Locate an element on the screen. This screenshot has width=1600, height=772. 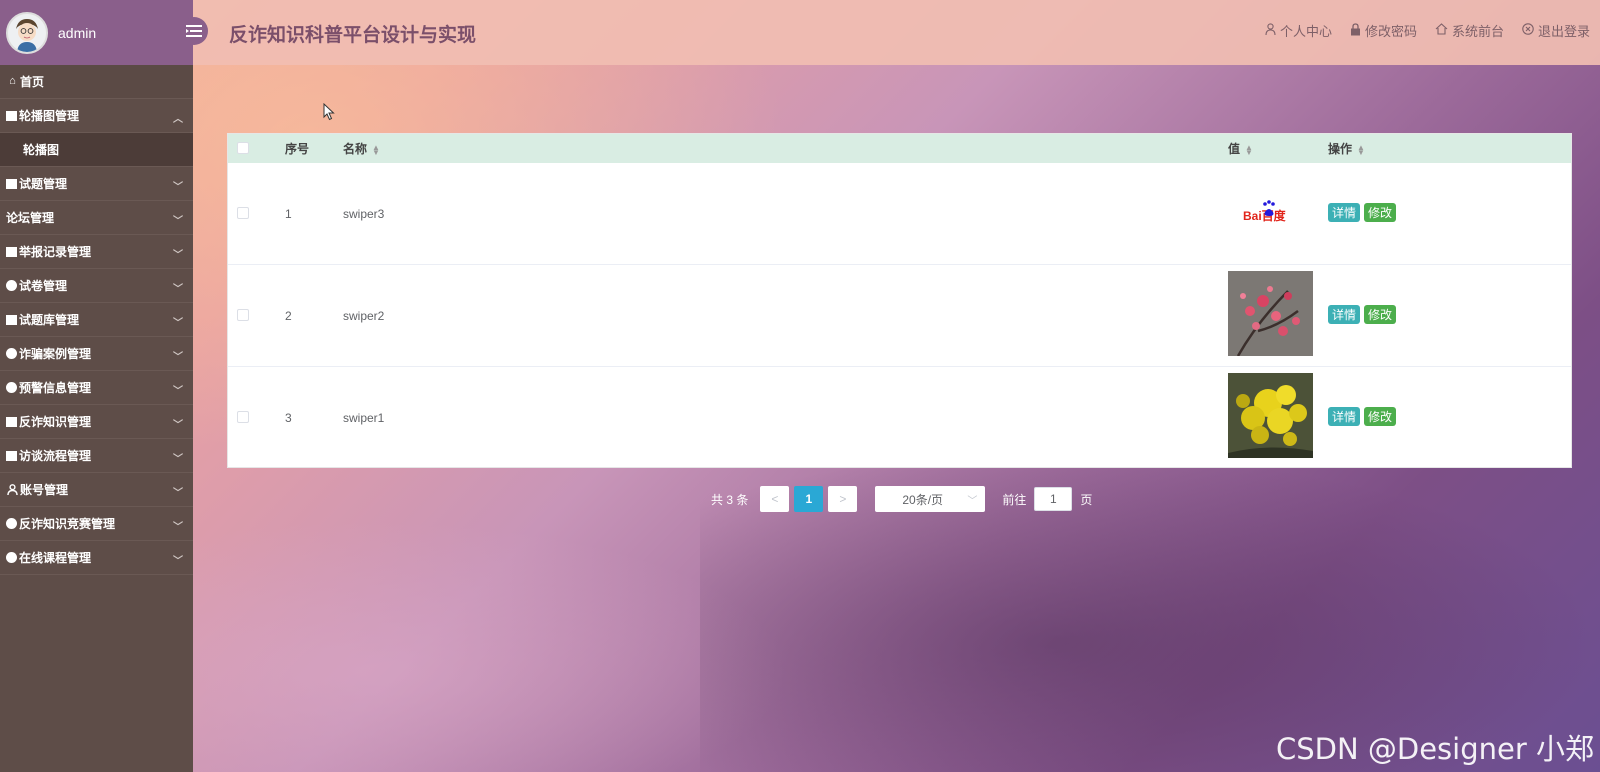
person-icon is located at coordinates (12, 490).